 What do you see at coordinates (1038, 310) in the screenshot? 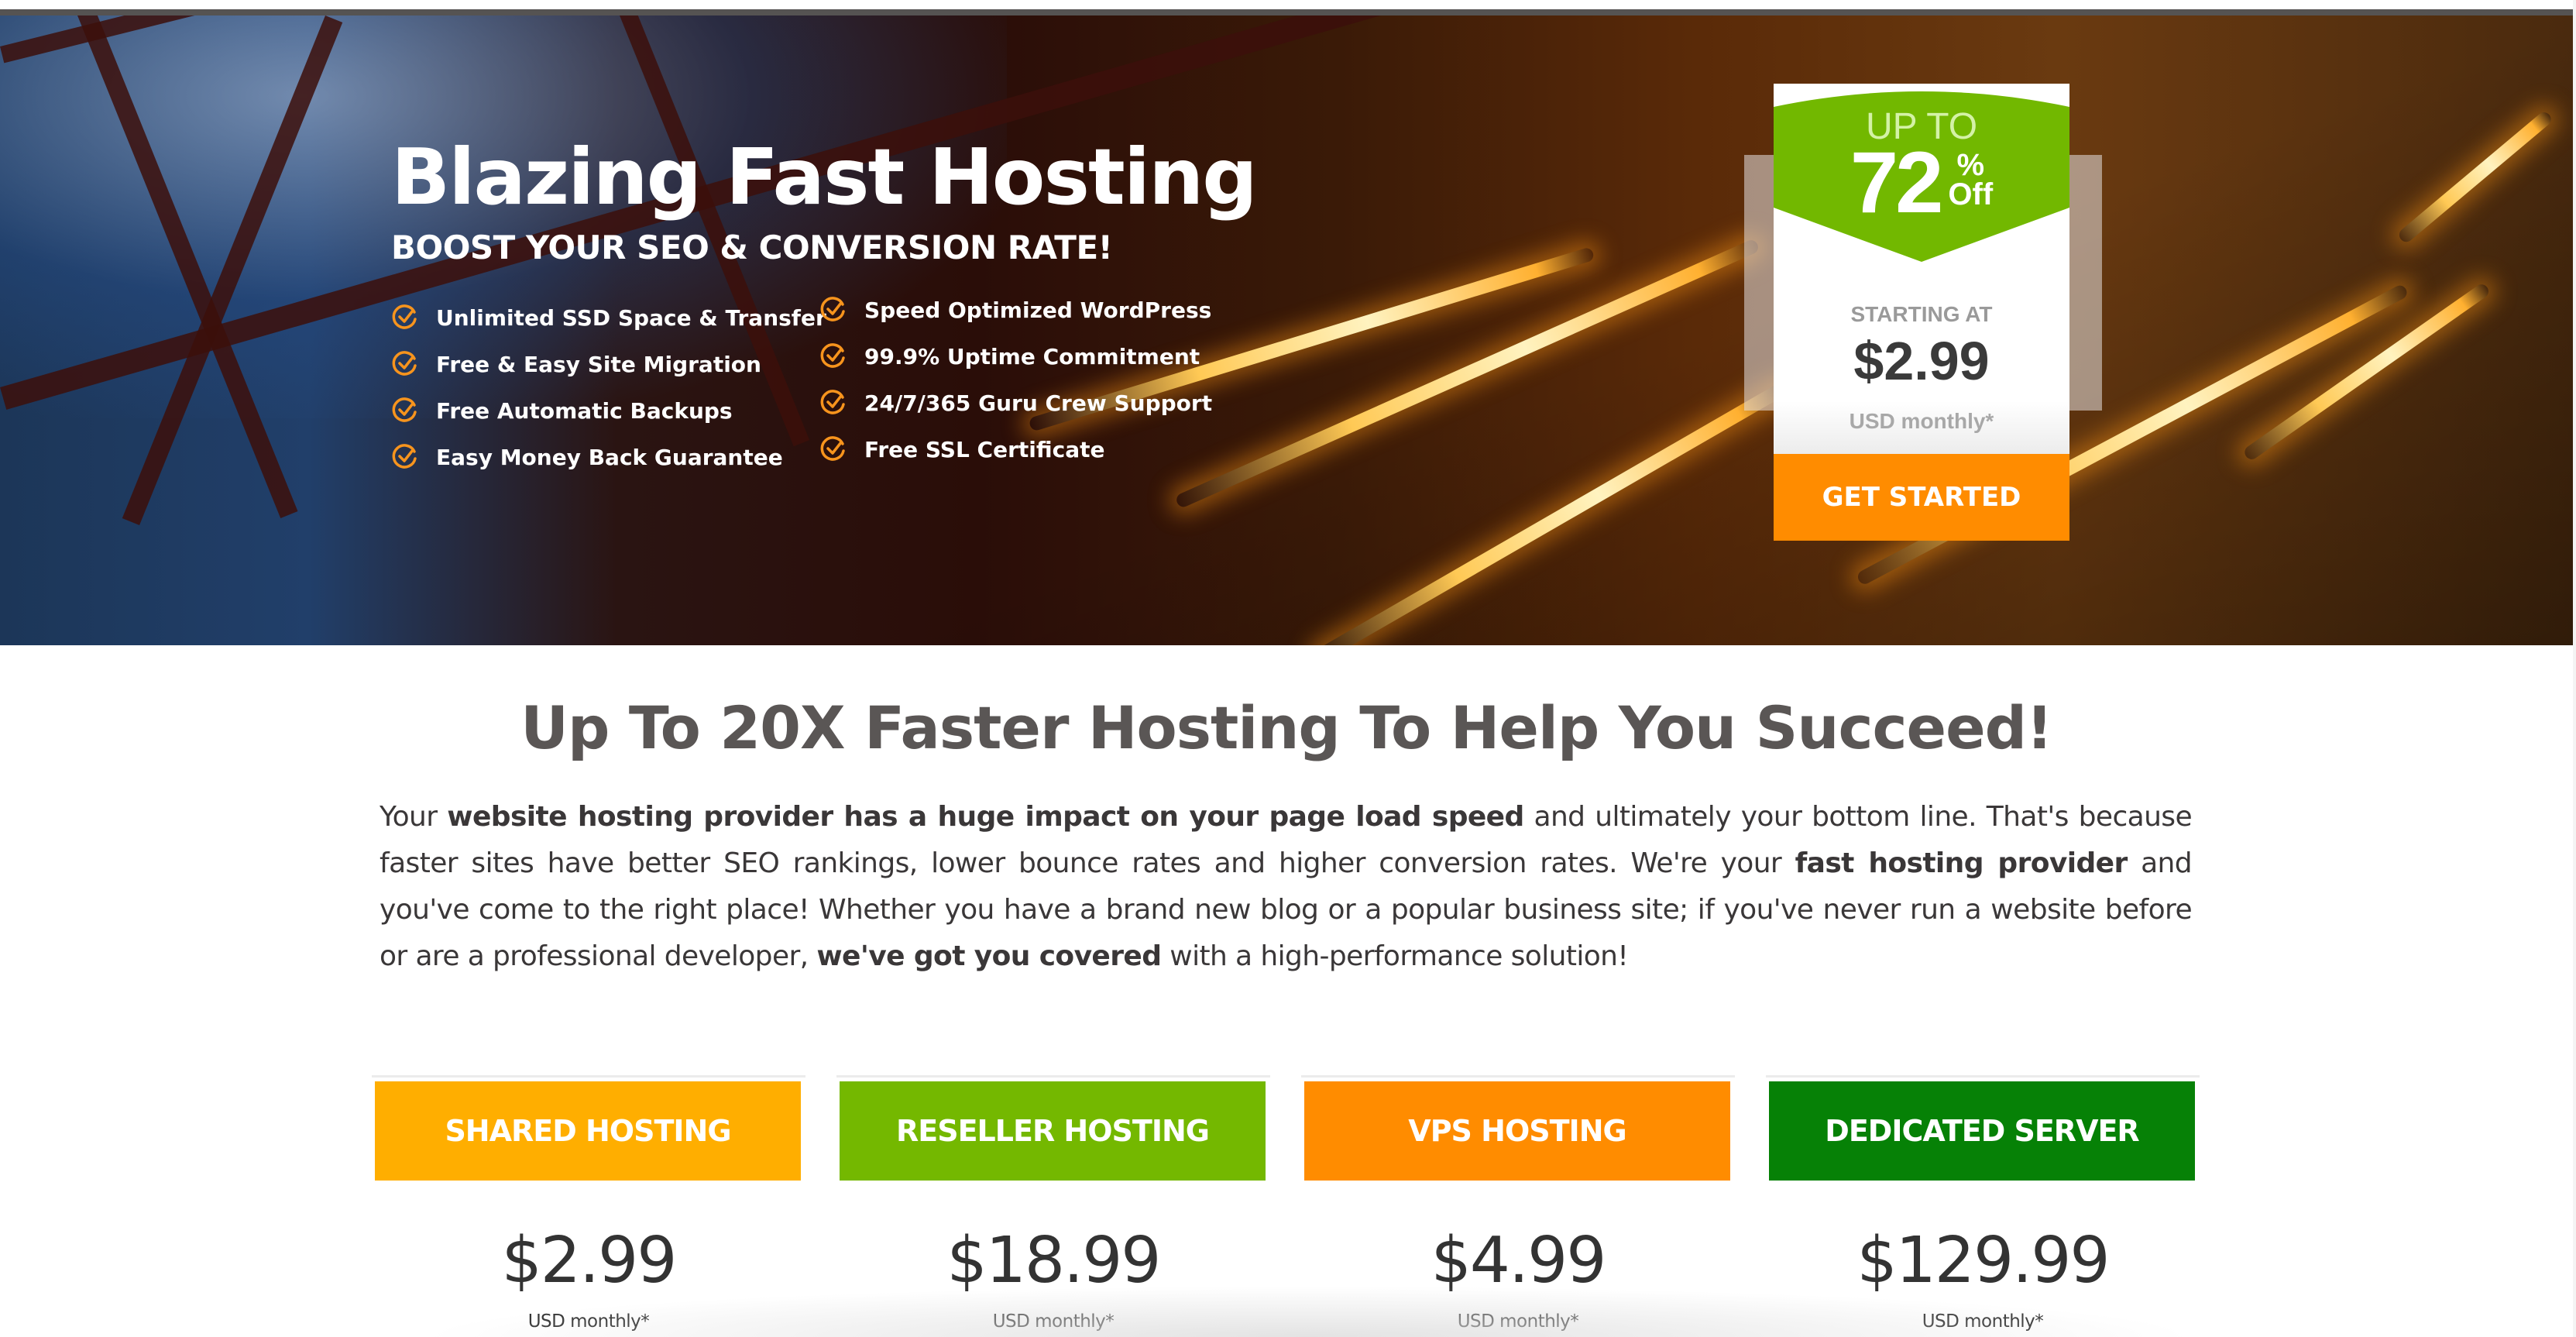
I see `feature-label: Speed Optimized WordPress` at bounding box center [1038, 310].